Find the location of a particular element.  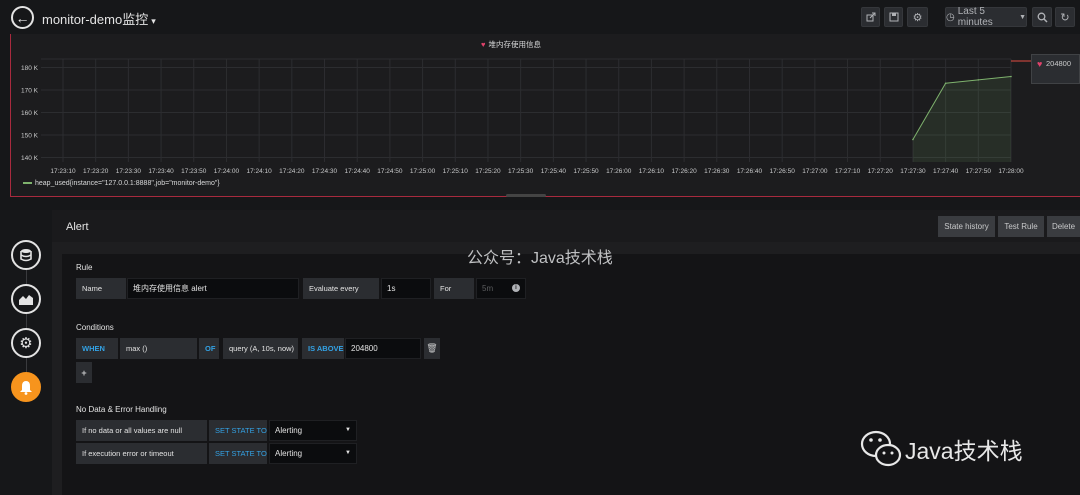

x-tick-label: 17:26:00 is located at coordinates (619, 171).